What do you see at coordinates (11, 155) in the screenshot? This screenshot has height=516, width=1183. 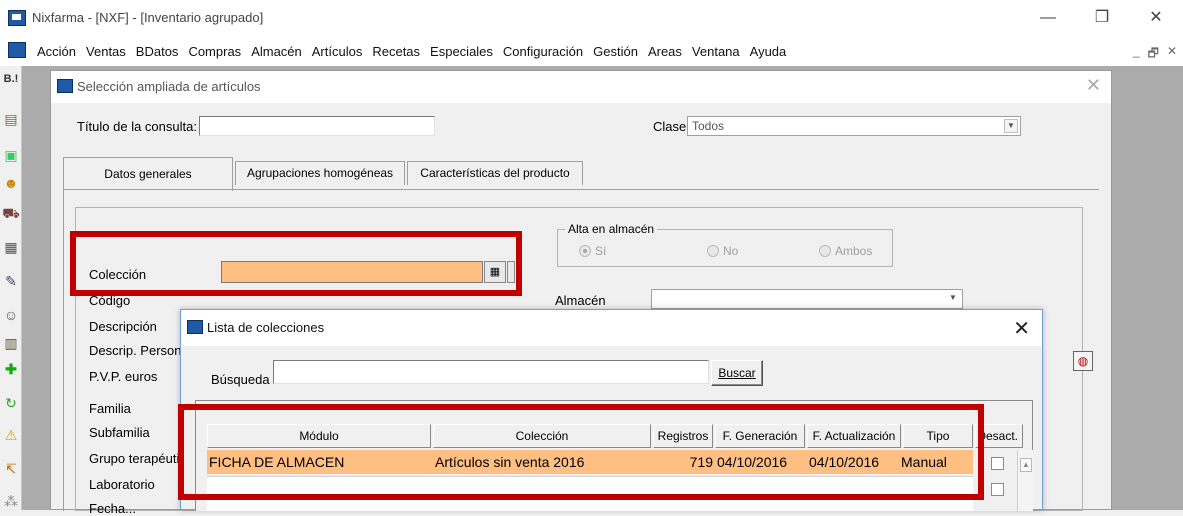 I see `document-icon: ▣` at bounding box center [11, 155].